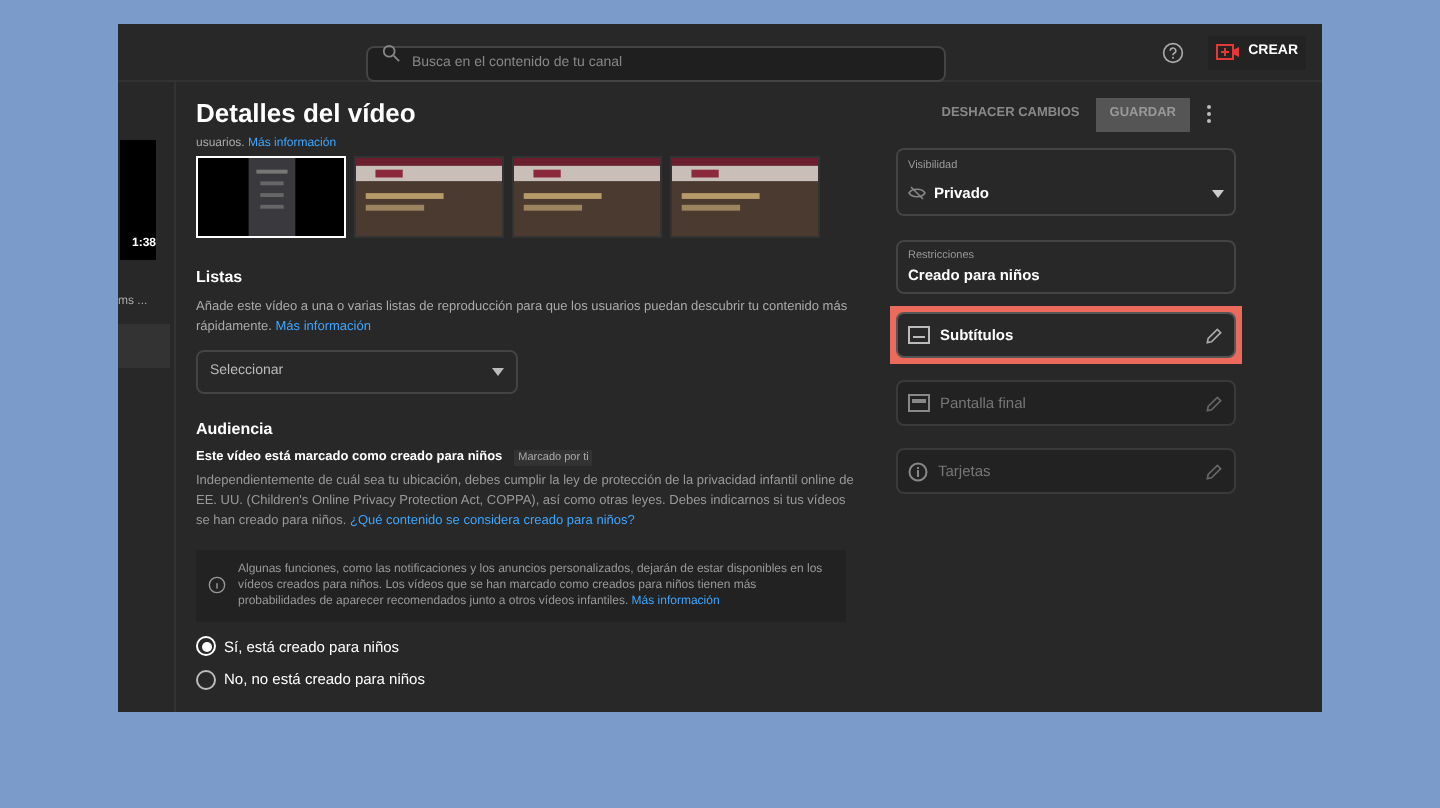 The width and height of the screenshot is (1440, 808). Describe the element at coordinates (1214, 335) in the screenshot. I see `pencil-icon` at that location.